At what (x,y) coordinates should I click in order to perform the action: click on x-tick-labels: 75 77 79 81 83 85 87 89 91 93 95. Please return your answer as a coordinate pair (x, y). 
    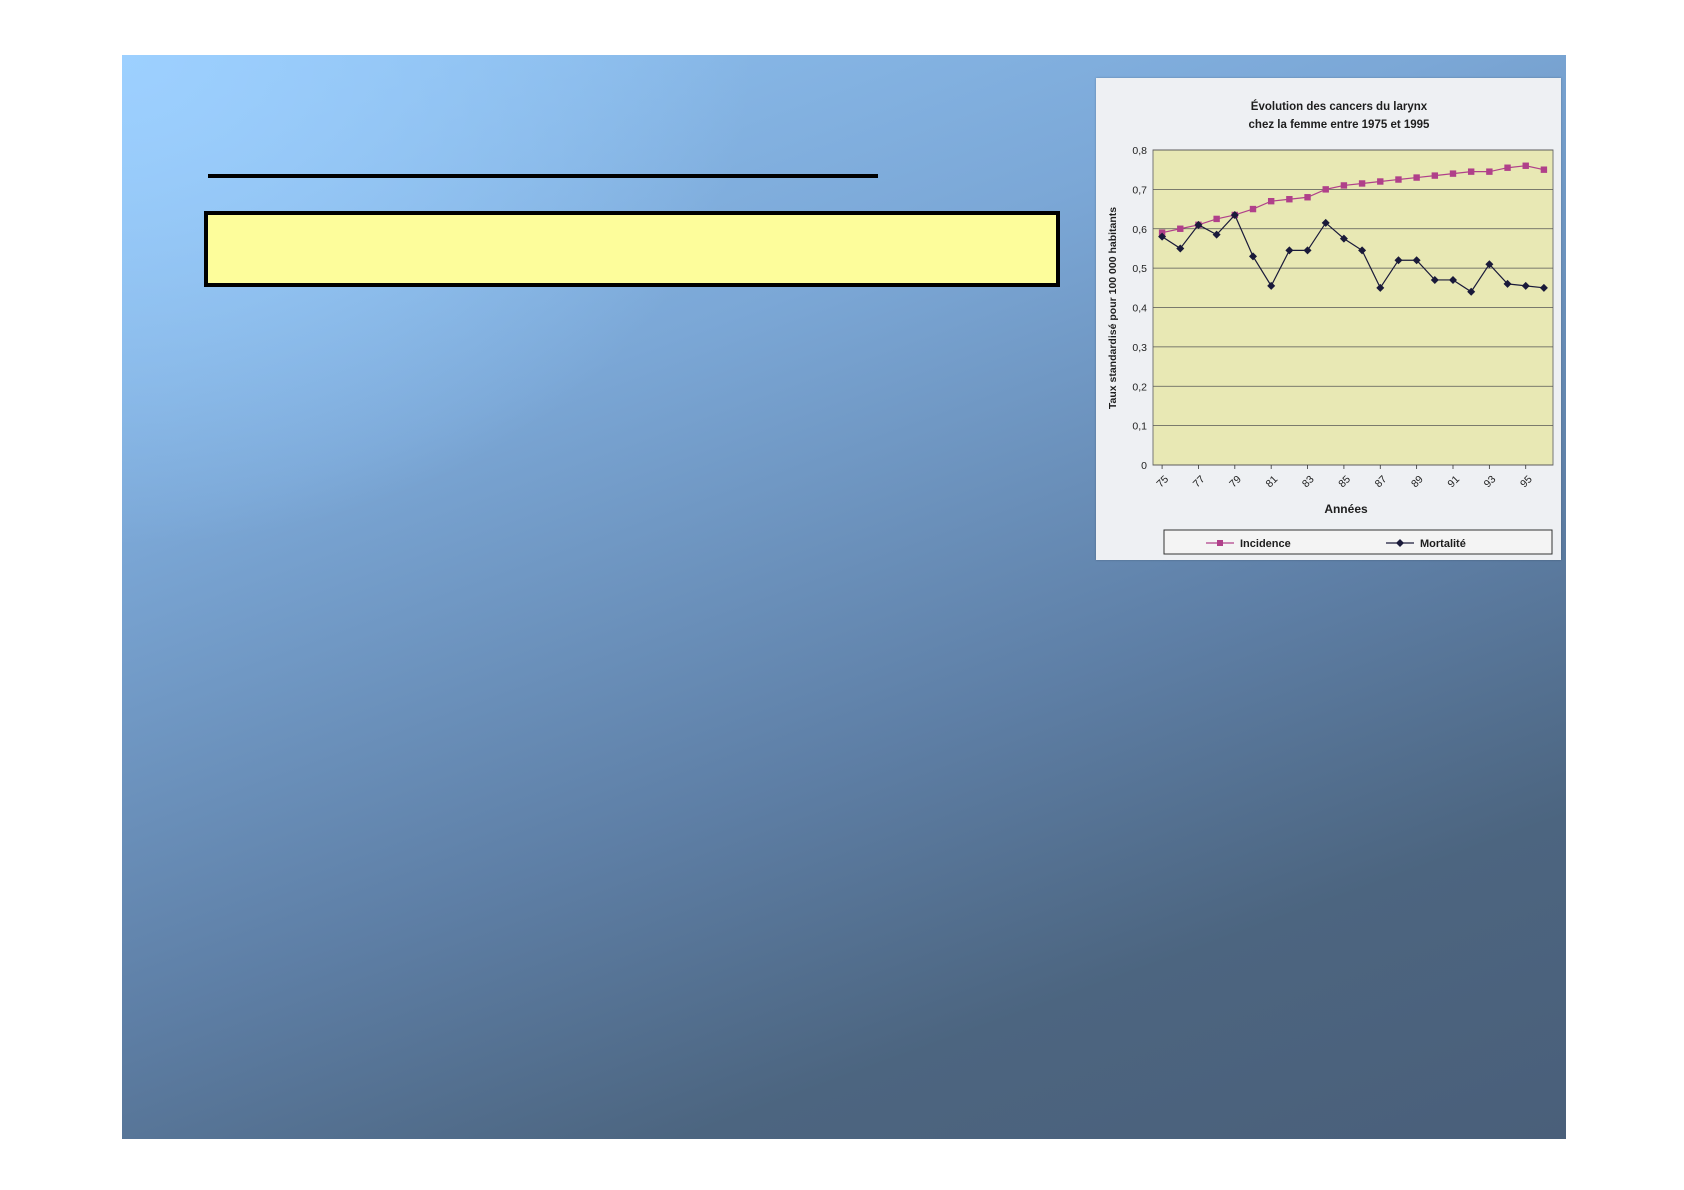
    Looking at the image, I should click on (1344, 477).